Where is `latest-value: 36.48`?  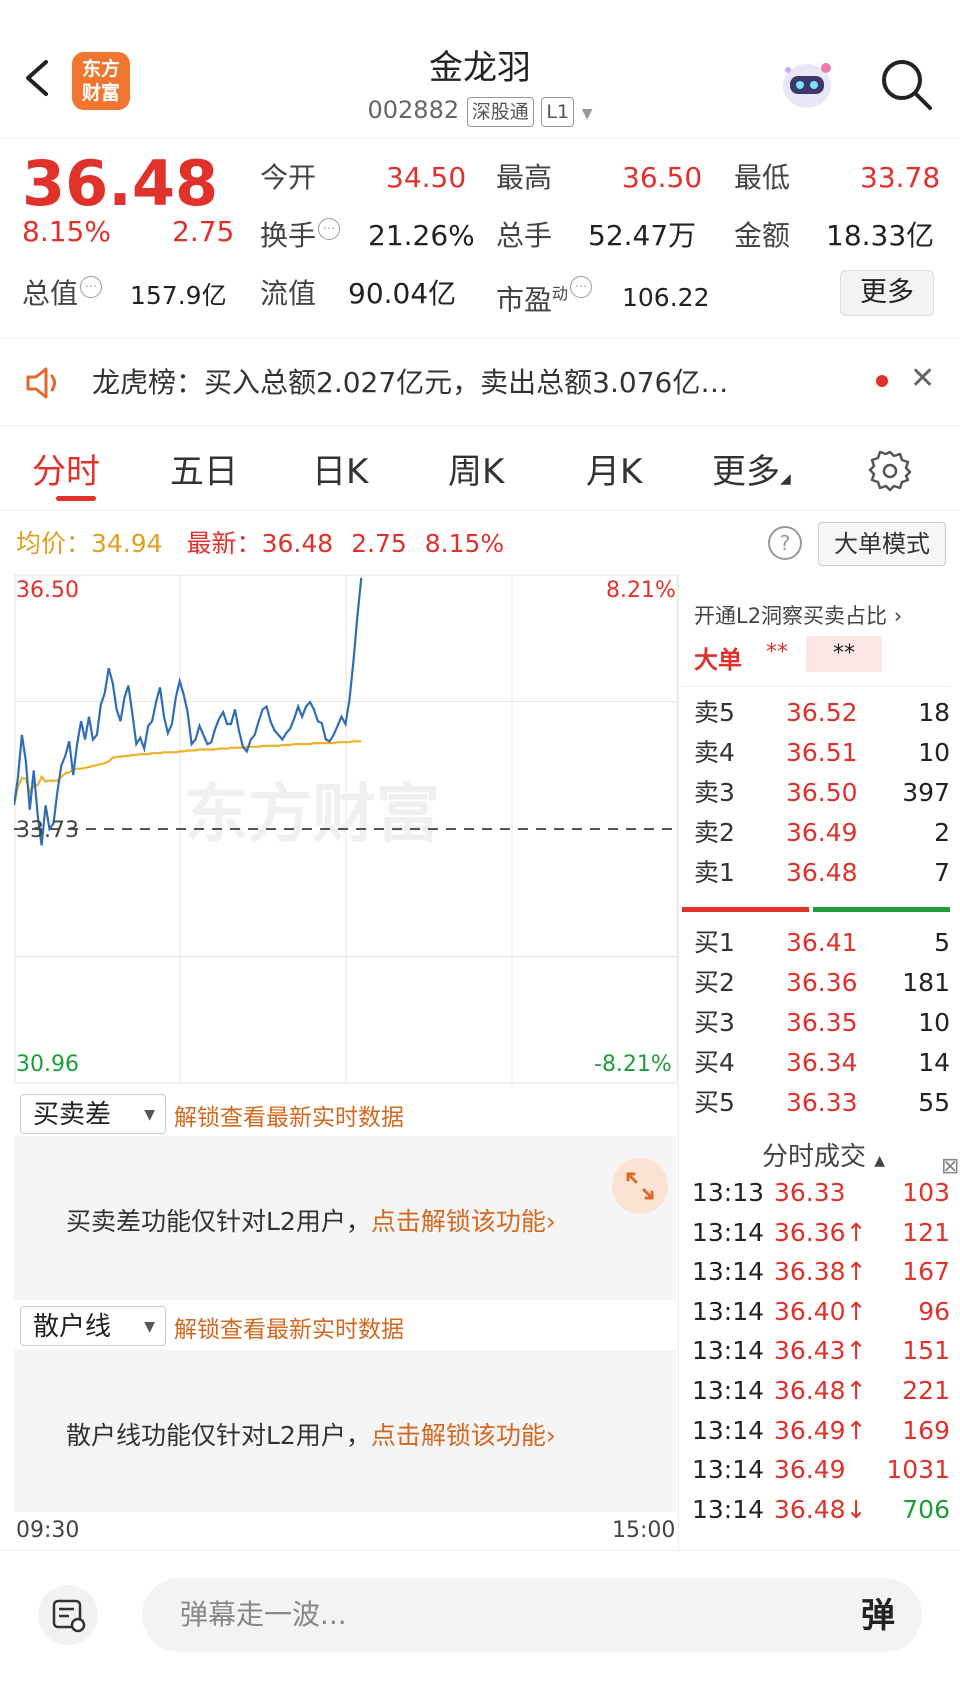
latest-value: 36.48 is located at coordinates (297, 543).